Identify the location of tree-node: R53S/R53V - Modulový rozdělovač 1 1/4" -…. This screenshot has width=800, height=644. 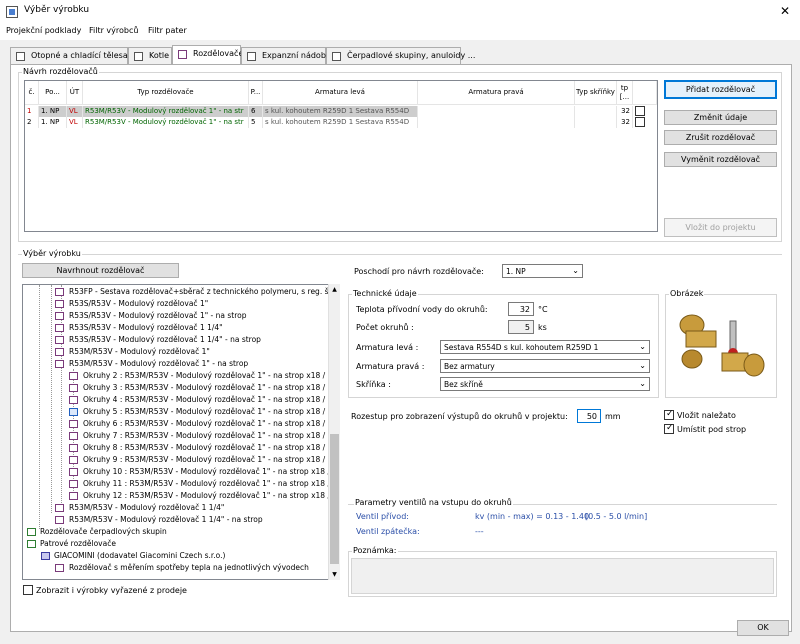
(158, 340).